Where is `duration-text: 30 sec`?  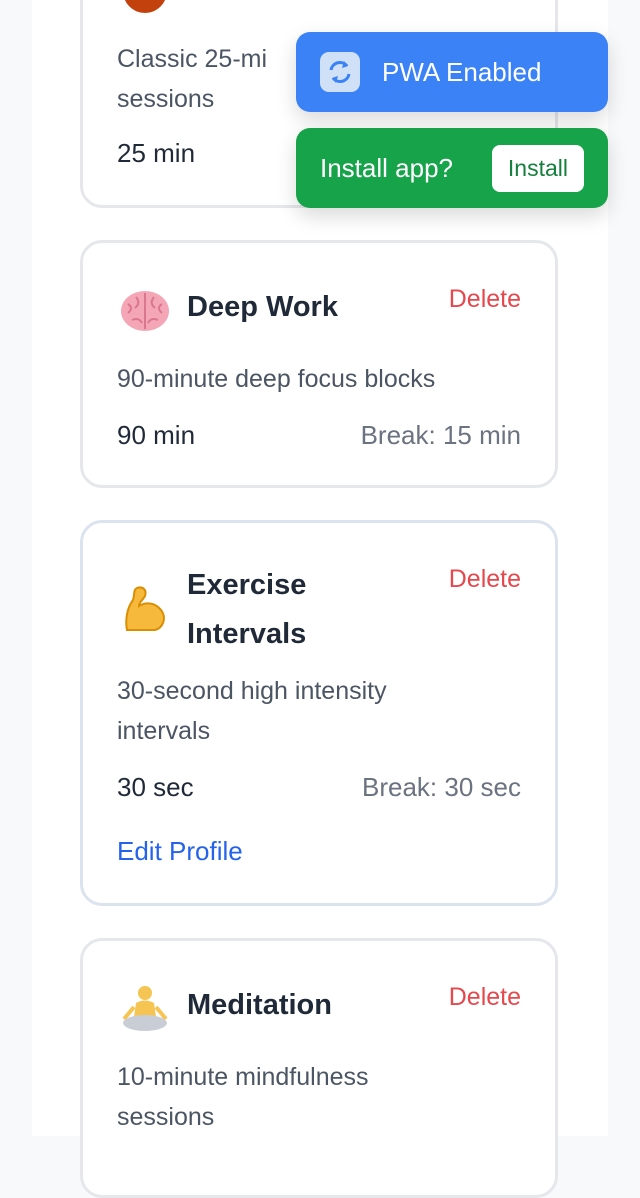
duration-text: 30 sec is located at coordinates (155, 787).